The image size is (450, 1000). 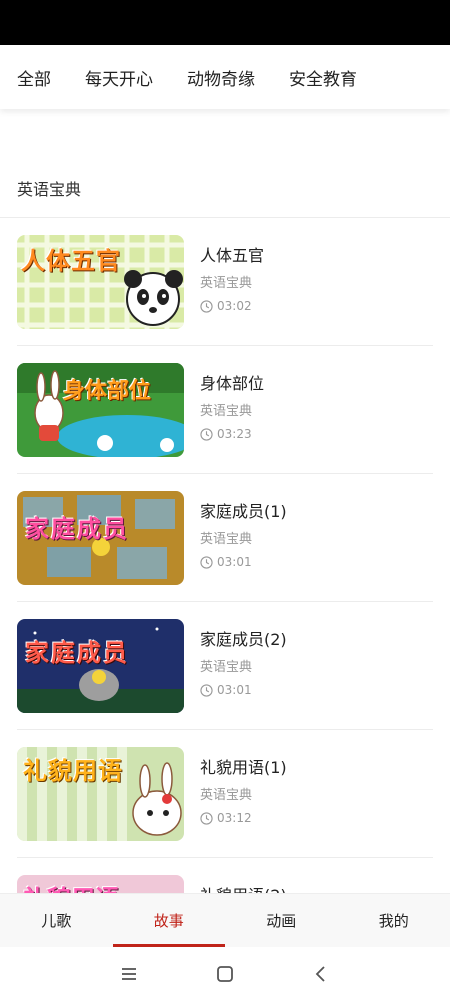 I want to click on nav-tab-animation: 动画, so click(x=281, y=920).